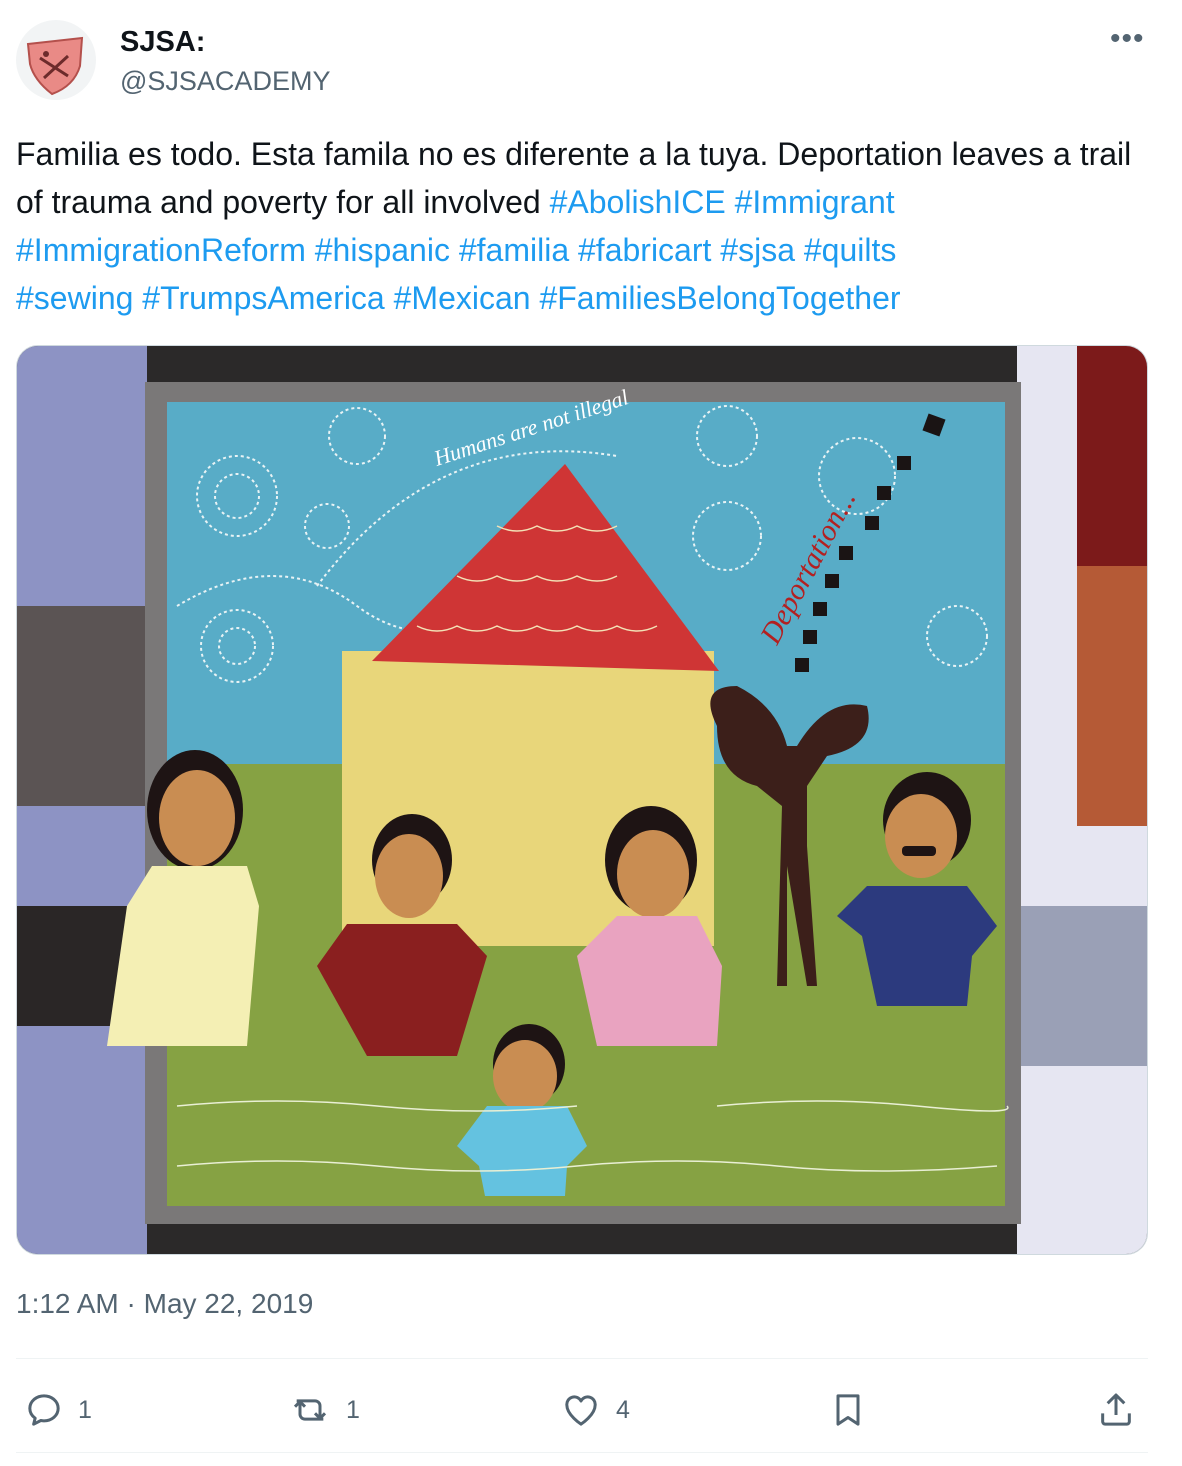  Describe the element at coordinates (85, 1409) in the screenshot. I see `reply-count: 1` at that location.